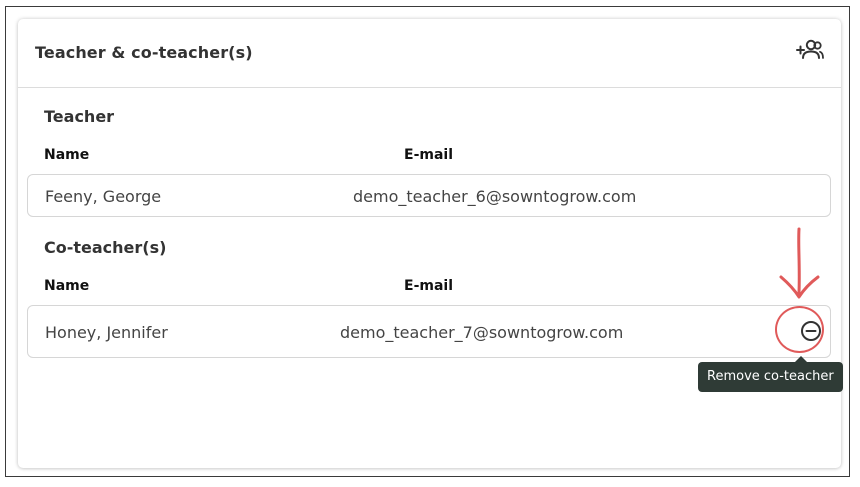 This screenshot has height=487, width=860. I want to click on teacher-email-cell: demo_teacher_6@sowntogrow.com, so click(495, 196).